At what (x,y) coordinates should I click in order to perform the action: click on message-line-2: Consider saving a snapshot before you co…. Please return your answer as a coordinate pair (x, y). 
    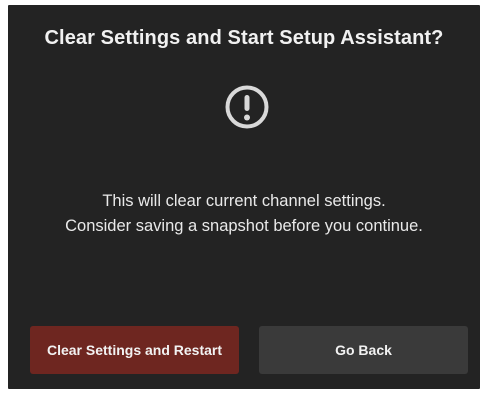
    Looking at the image, I should click on (244, 226).